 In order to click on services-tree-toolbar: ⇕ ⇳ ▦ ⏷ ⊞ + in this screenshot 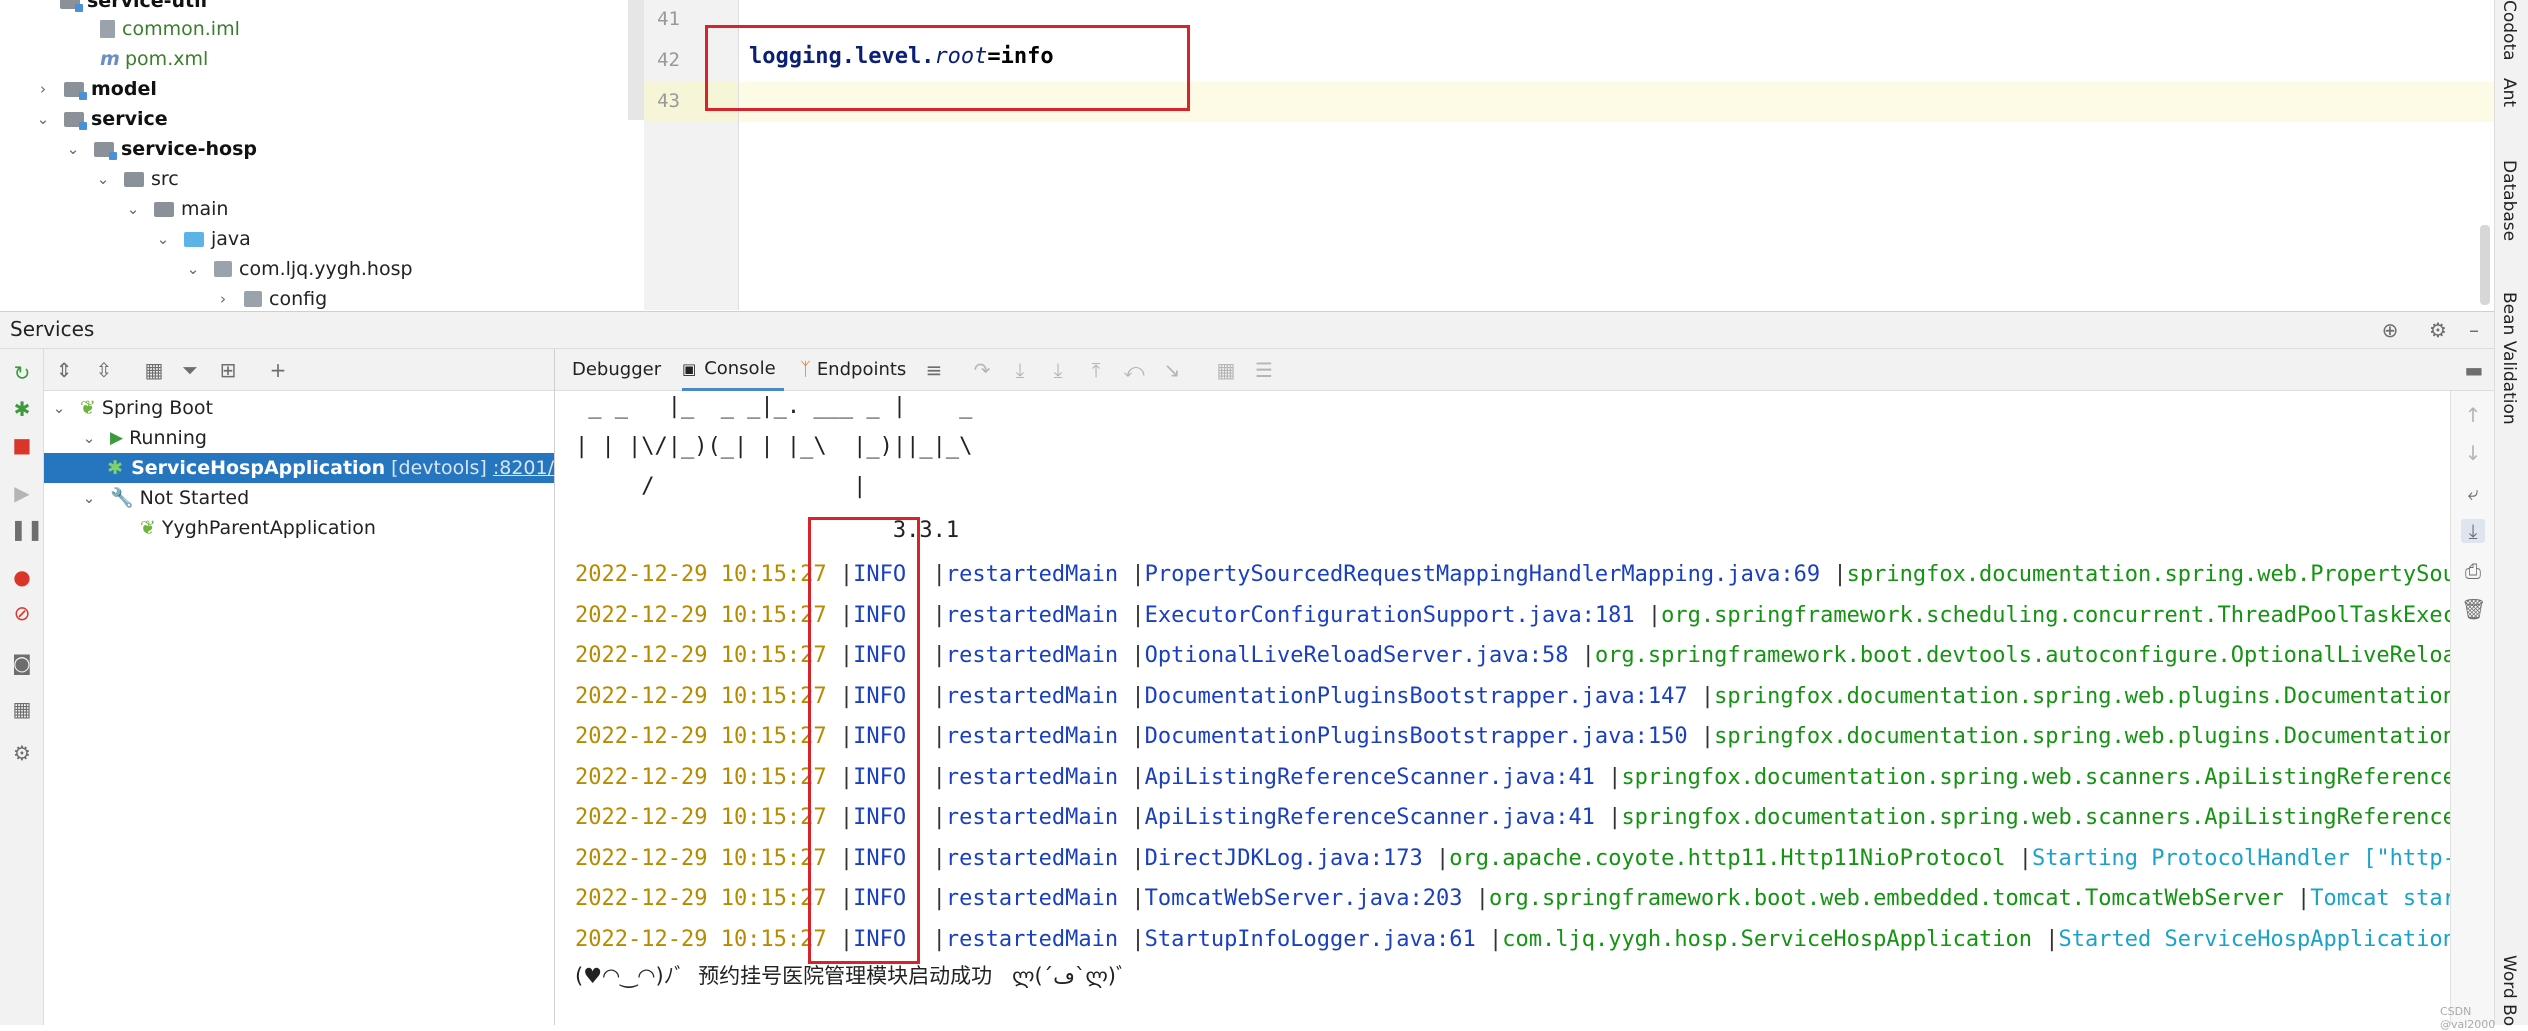, I will do `click(299, 370)`.